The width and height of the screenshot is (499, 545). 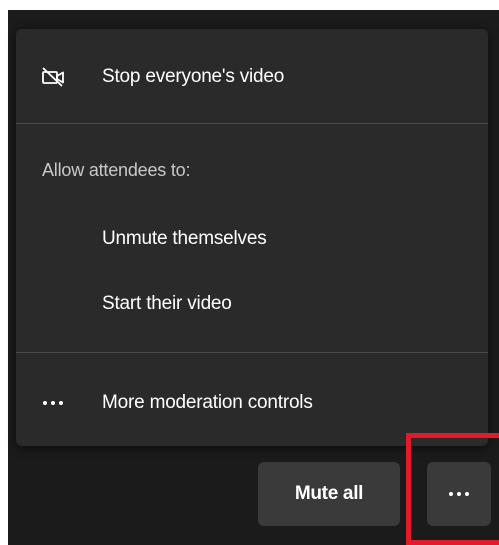 I want to click on ellipsis-icon, so click(x=53, y=403).